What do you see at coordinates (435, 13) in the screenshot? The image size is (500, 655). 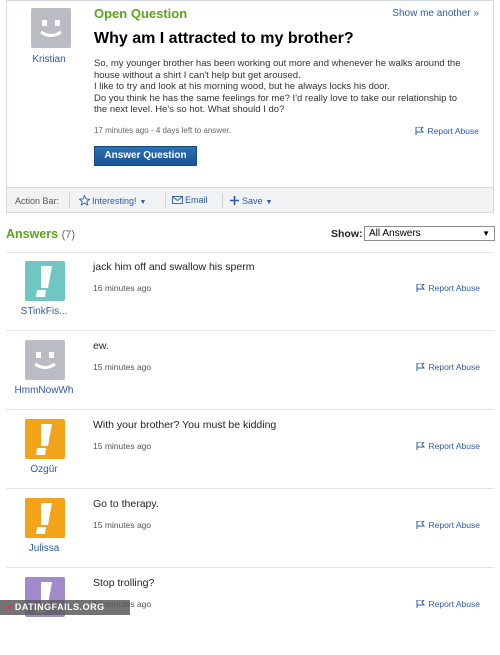 I see `show-another-link: Show me another »` at bounding box center [435, 13].